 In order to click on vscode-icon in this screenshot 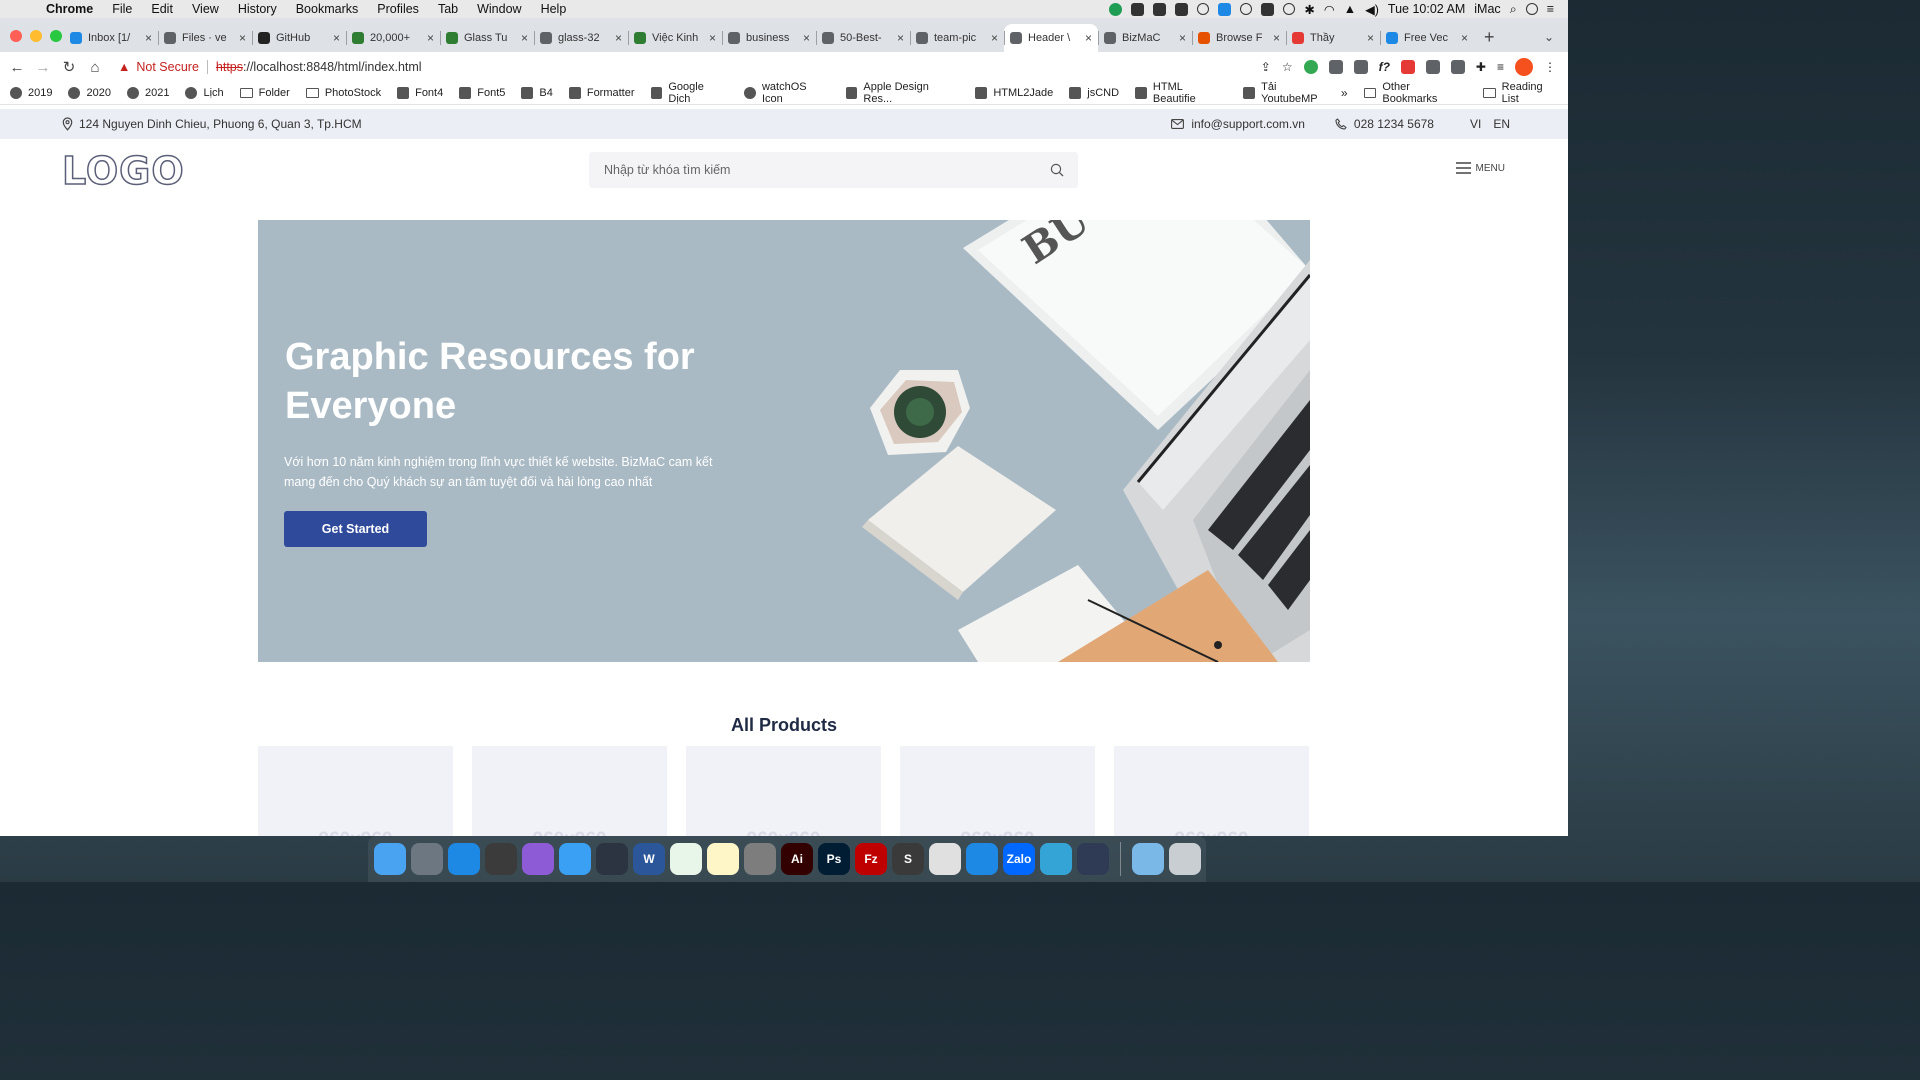, I will do `click(982, 859)`.